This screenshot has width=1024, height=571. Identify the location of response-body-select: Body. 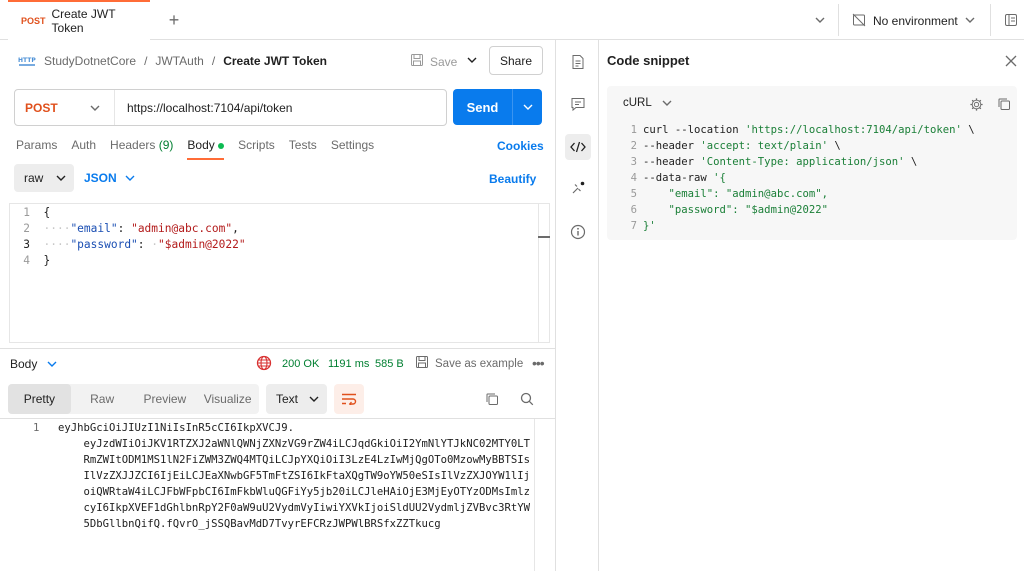
(33, 364).